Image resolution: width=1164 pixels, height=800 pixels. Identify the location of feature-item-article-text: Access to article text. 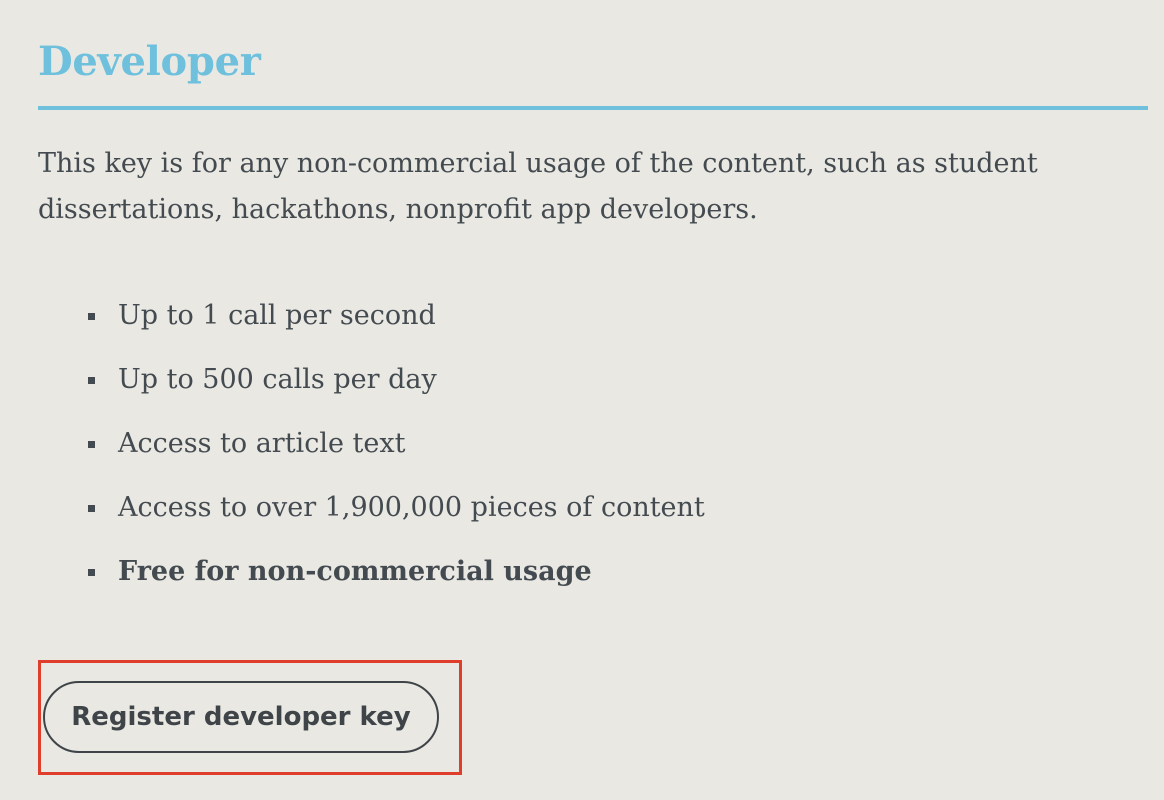
(536, 452).